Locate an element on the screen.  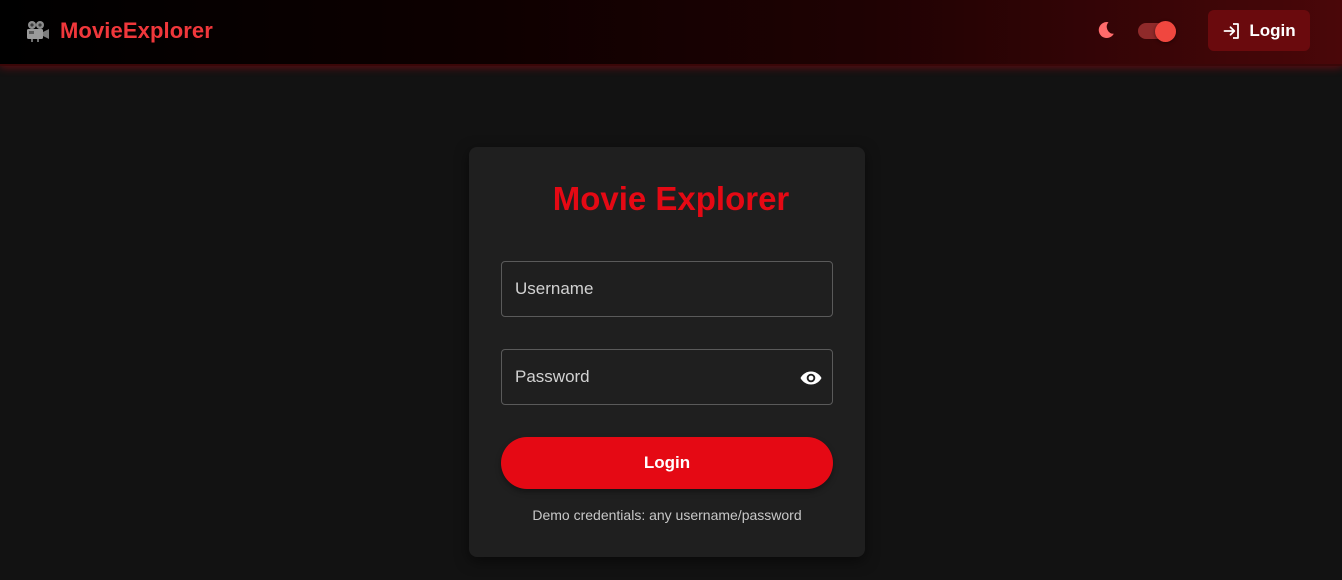
brand-logo: MovieExplorer is located at coordinates (119, 31).